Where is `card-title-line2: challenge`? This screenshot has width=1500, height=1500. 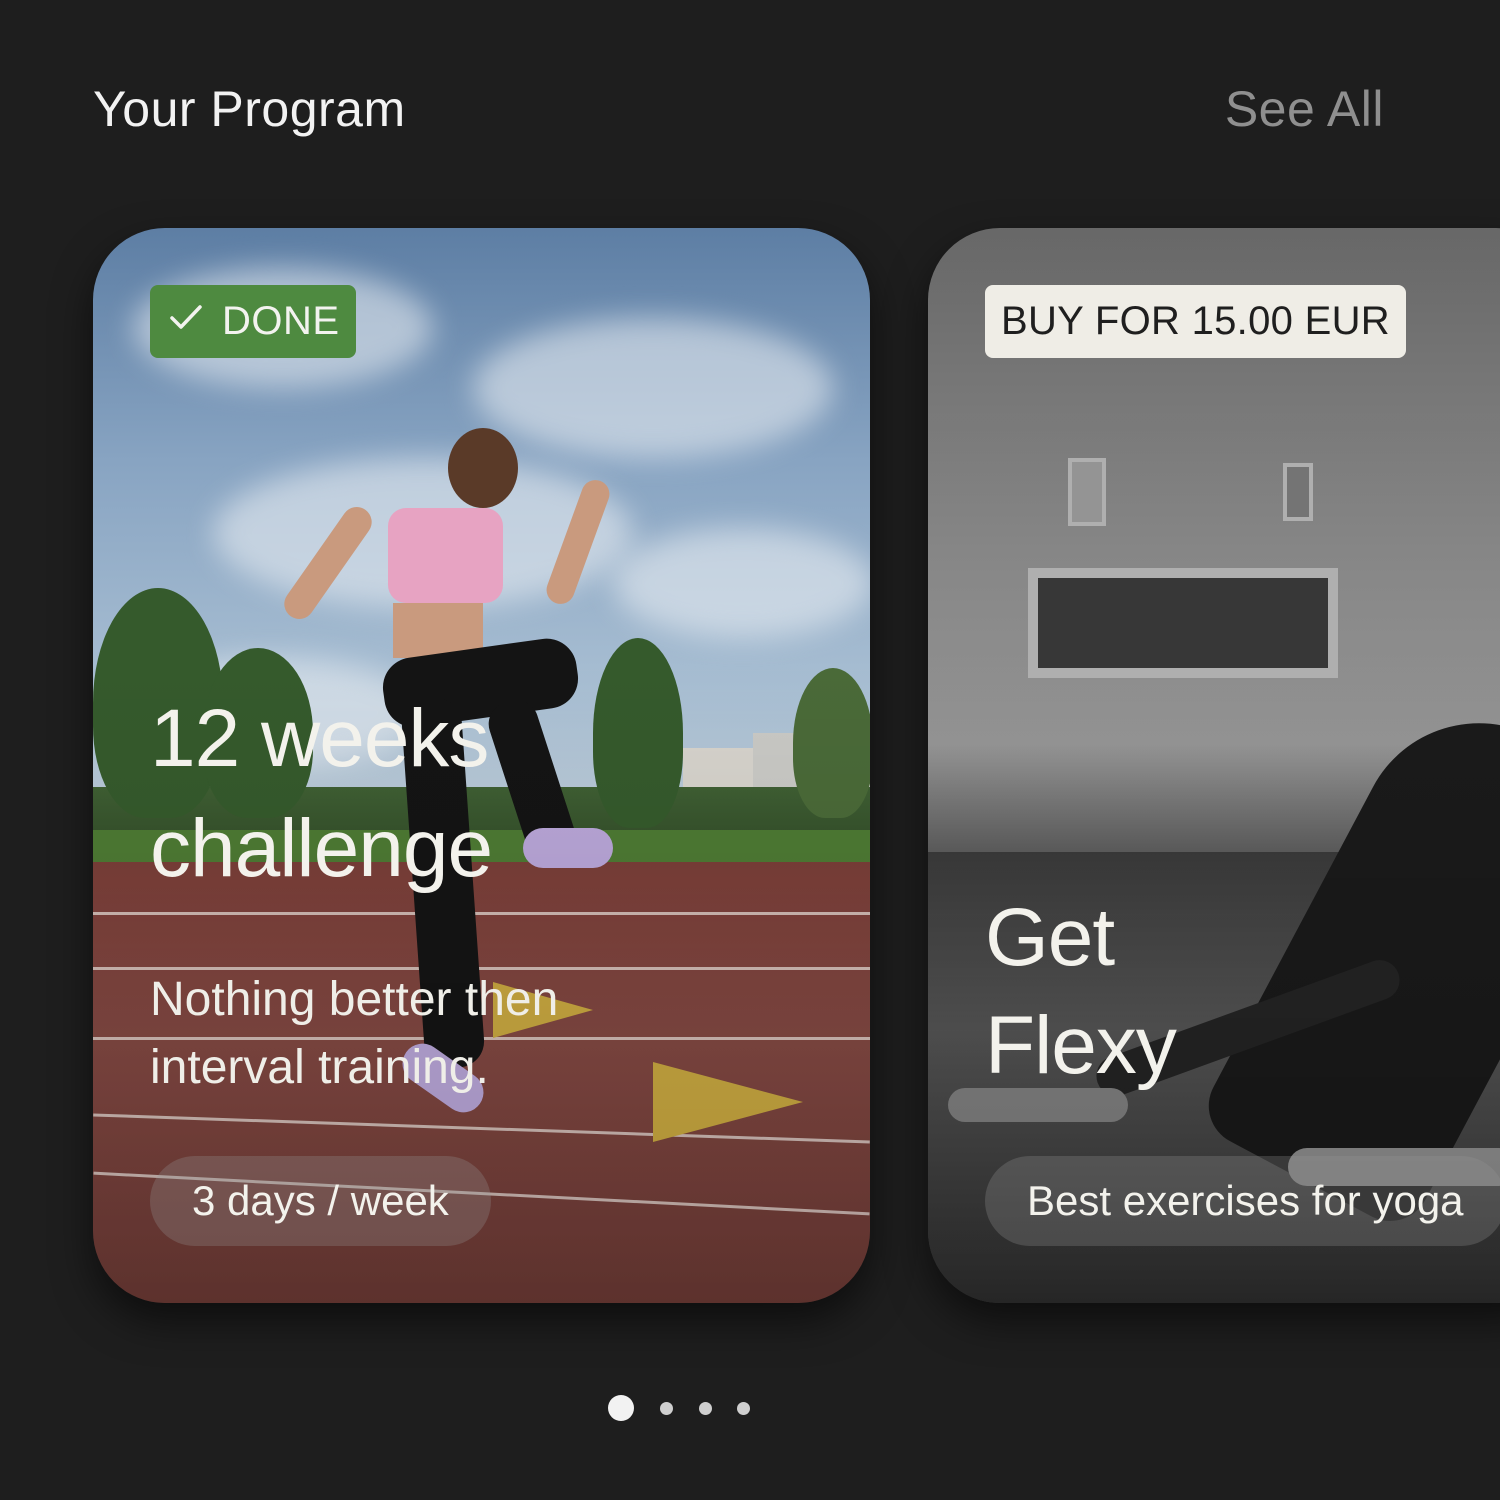 card-title-line2: challenge is located at coordinates (321, 848).